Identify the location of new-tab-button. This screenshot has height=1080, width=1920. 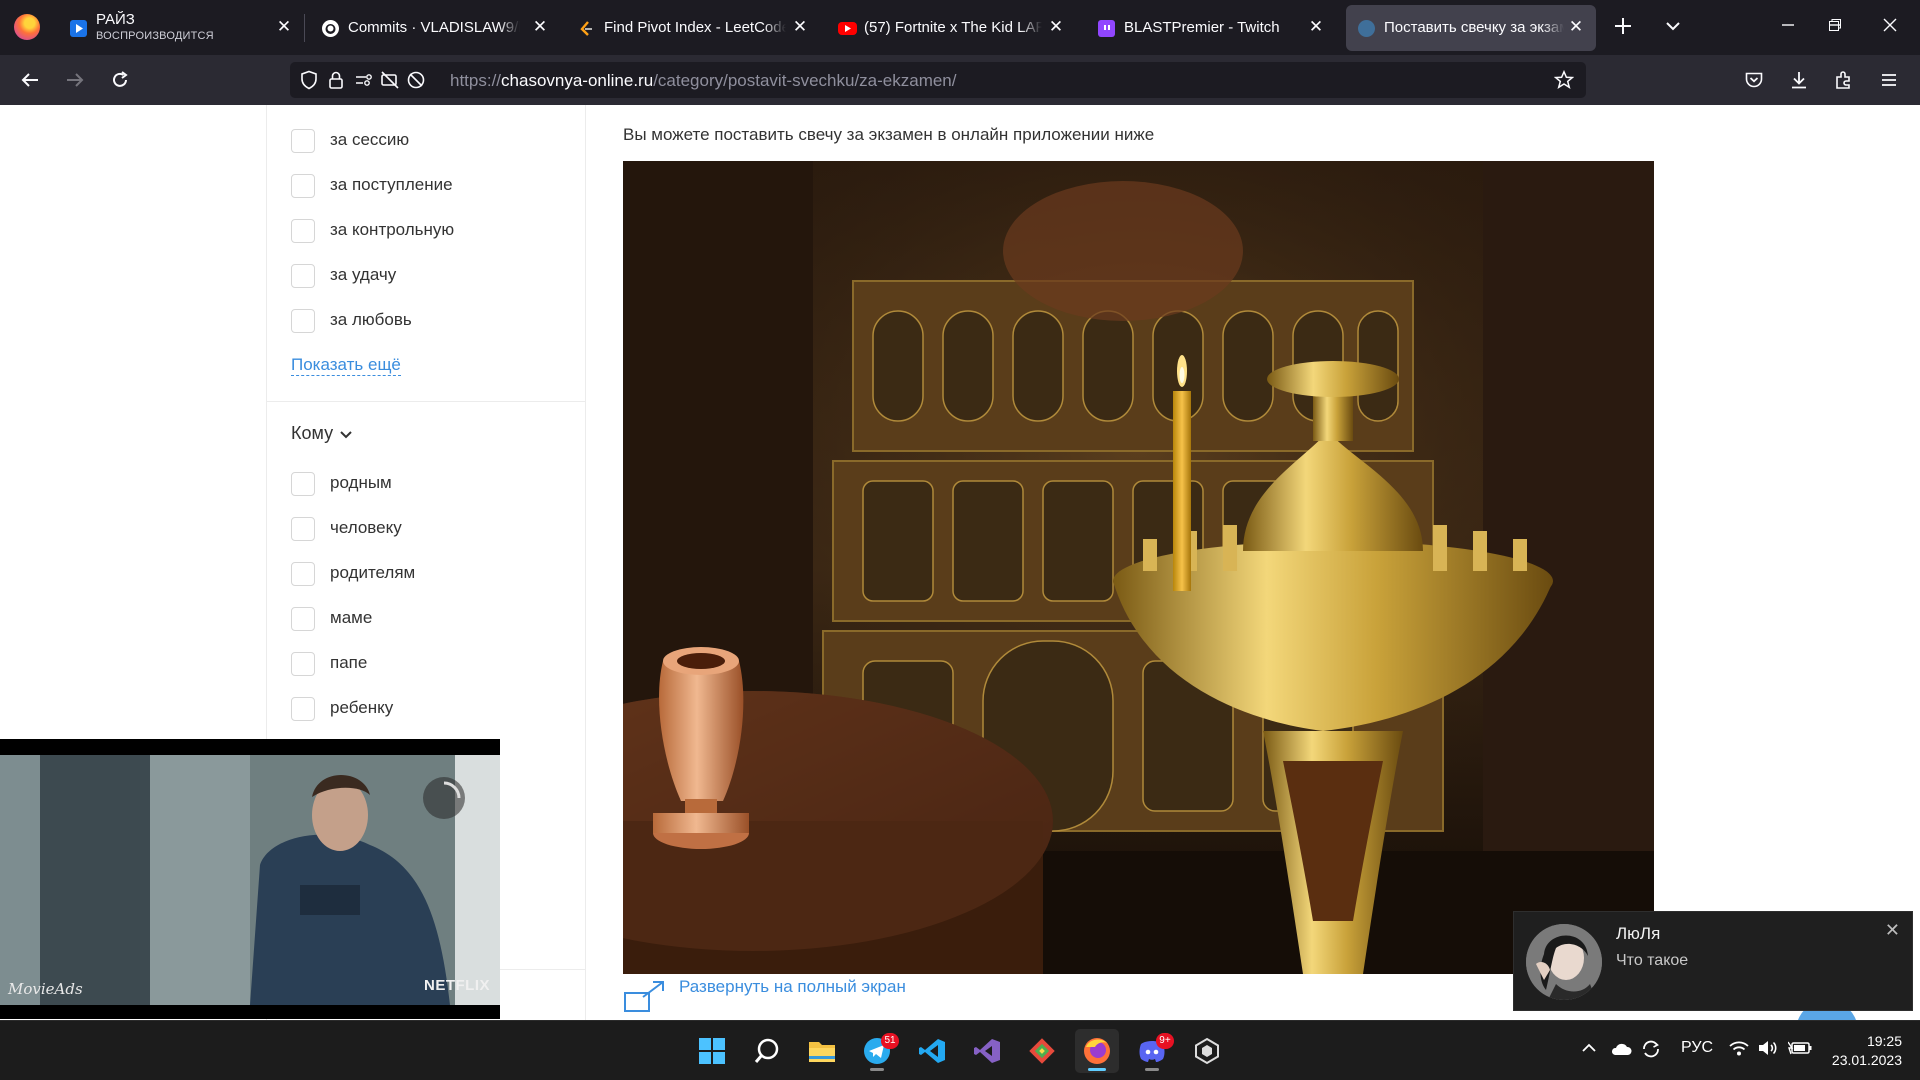
(1623, 28).